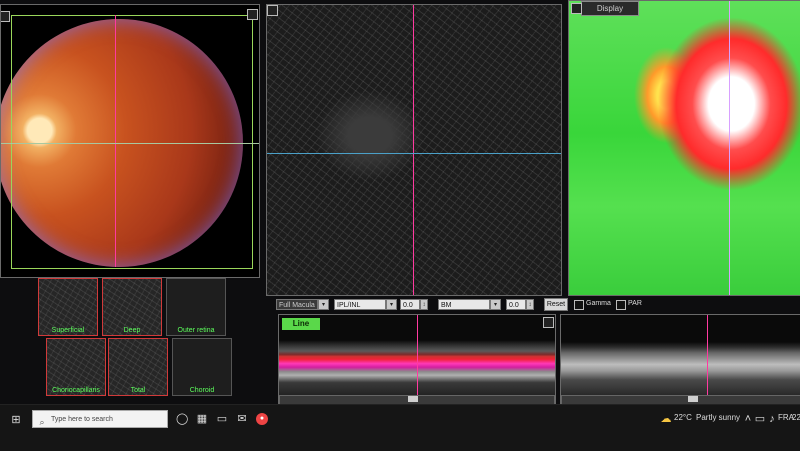 The image size is (800, 451). I want to click on thumbnail-label: Choriocapillaris, so click(76, 390).